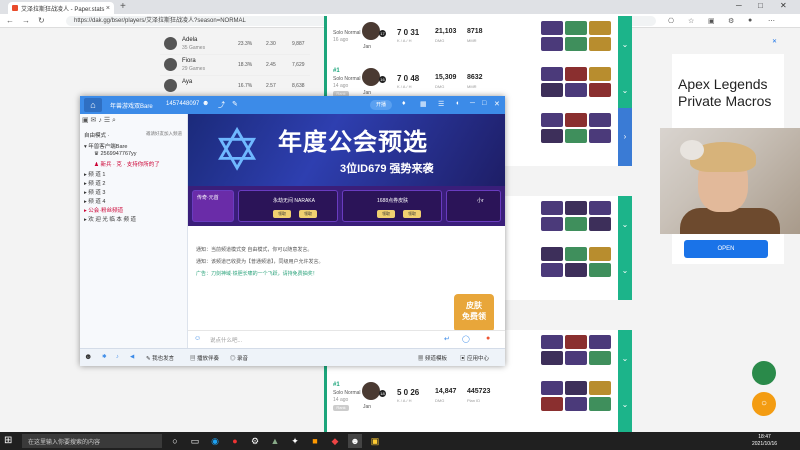 The height and width of the screenshot is (450, 800). What do you see at coordinates (10, 20) in the screenshot?
I see `back-icon: ←` at bounding box center [10, 20].